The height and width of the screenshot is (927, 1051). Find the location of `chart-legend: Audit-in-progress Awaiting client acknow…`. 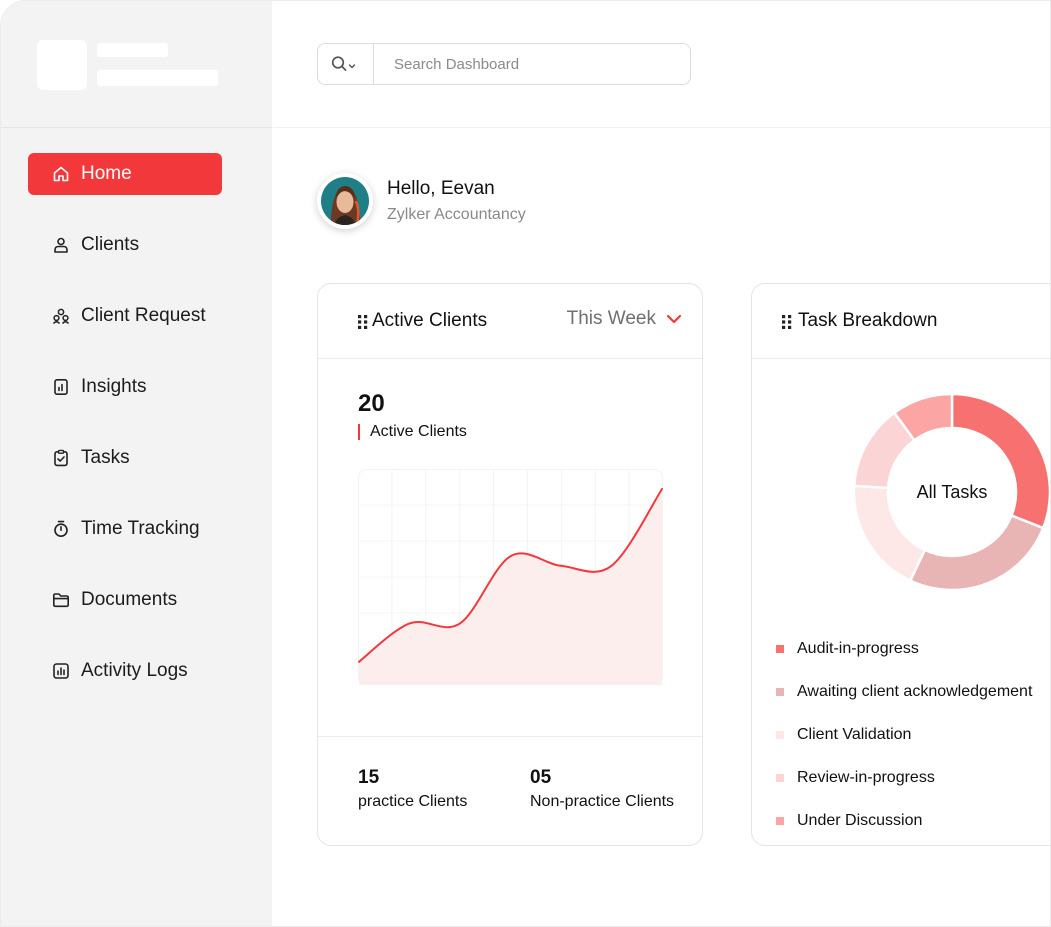

chart-legend: Audit-in-progress Awaiting client acknow… is located at coordinates (904, 734).